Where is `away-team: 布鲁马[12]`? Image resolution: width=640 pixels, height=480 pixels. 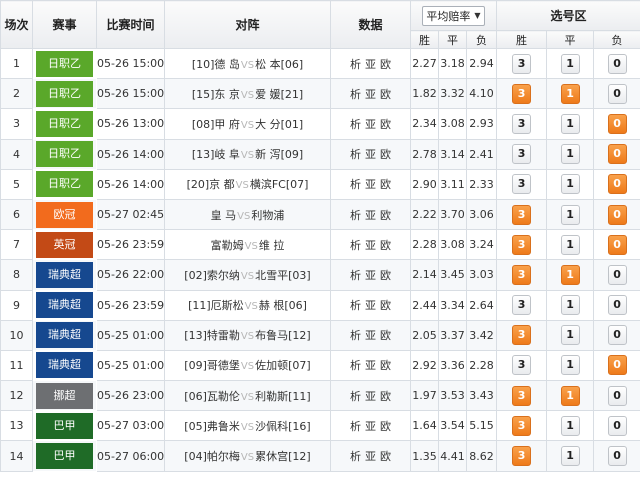
away-team: 布鲁马[12] is located at coordinates (283, 335).